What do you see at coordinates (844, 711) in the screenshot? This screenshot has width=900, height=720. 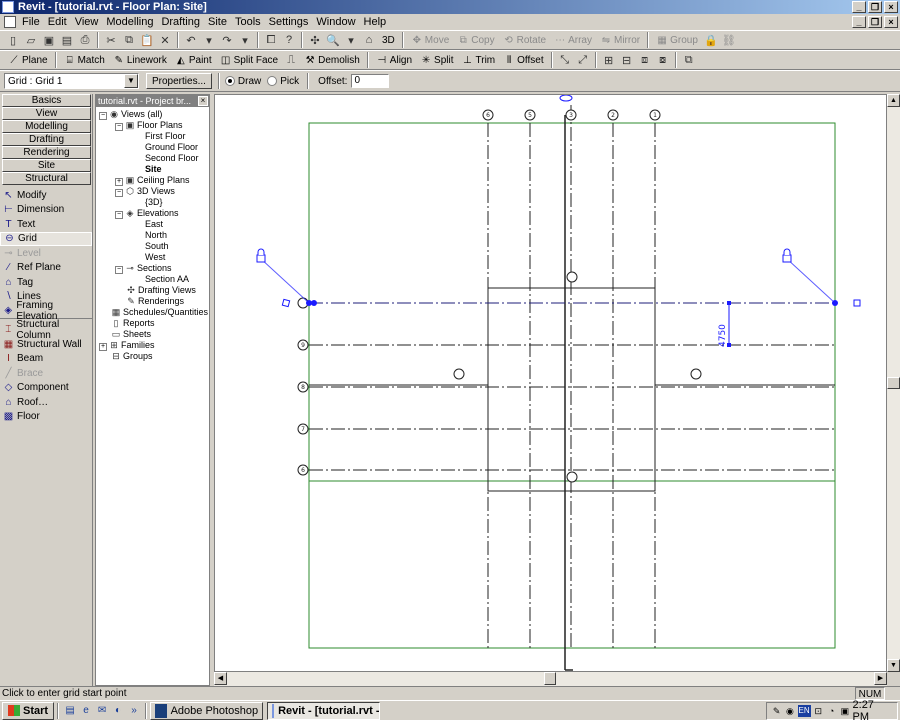 I see `tray-display-icon: ▣` at bounding box center [844, 711].